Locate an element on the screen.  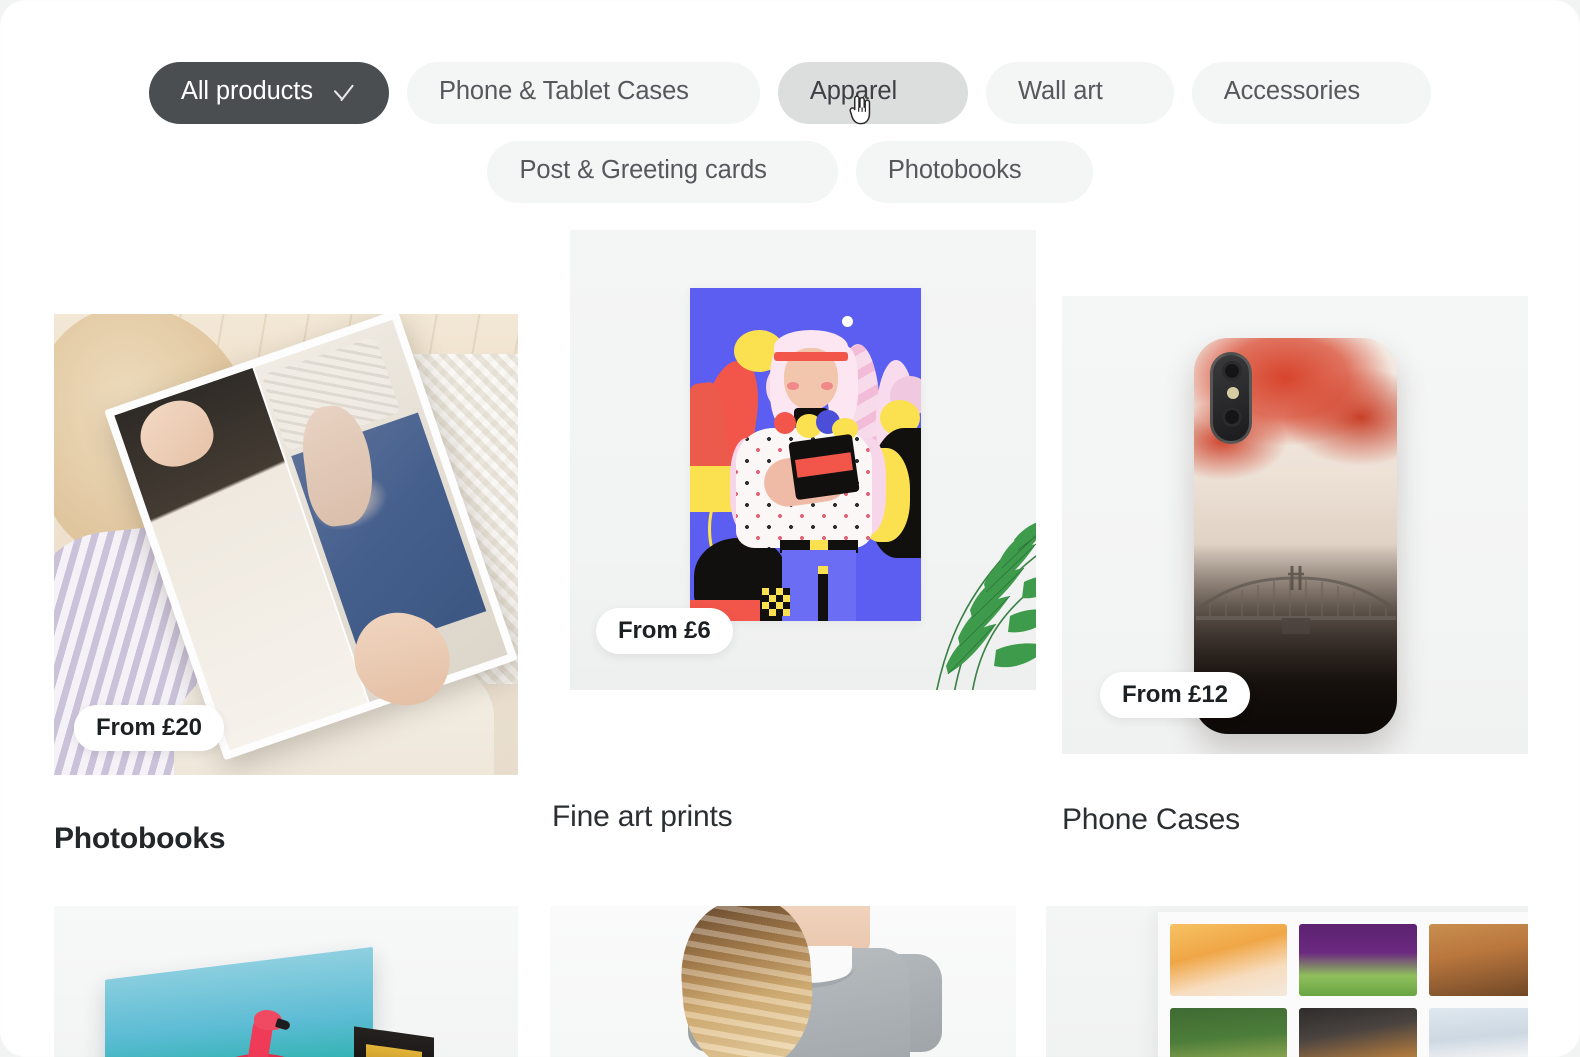
bridge-silhouette is located at coordinates (1296, 600).